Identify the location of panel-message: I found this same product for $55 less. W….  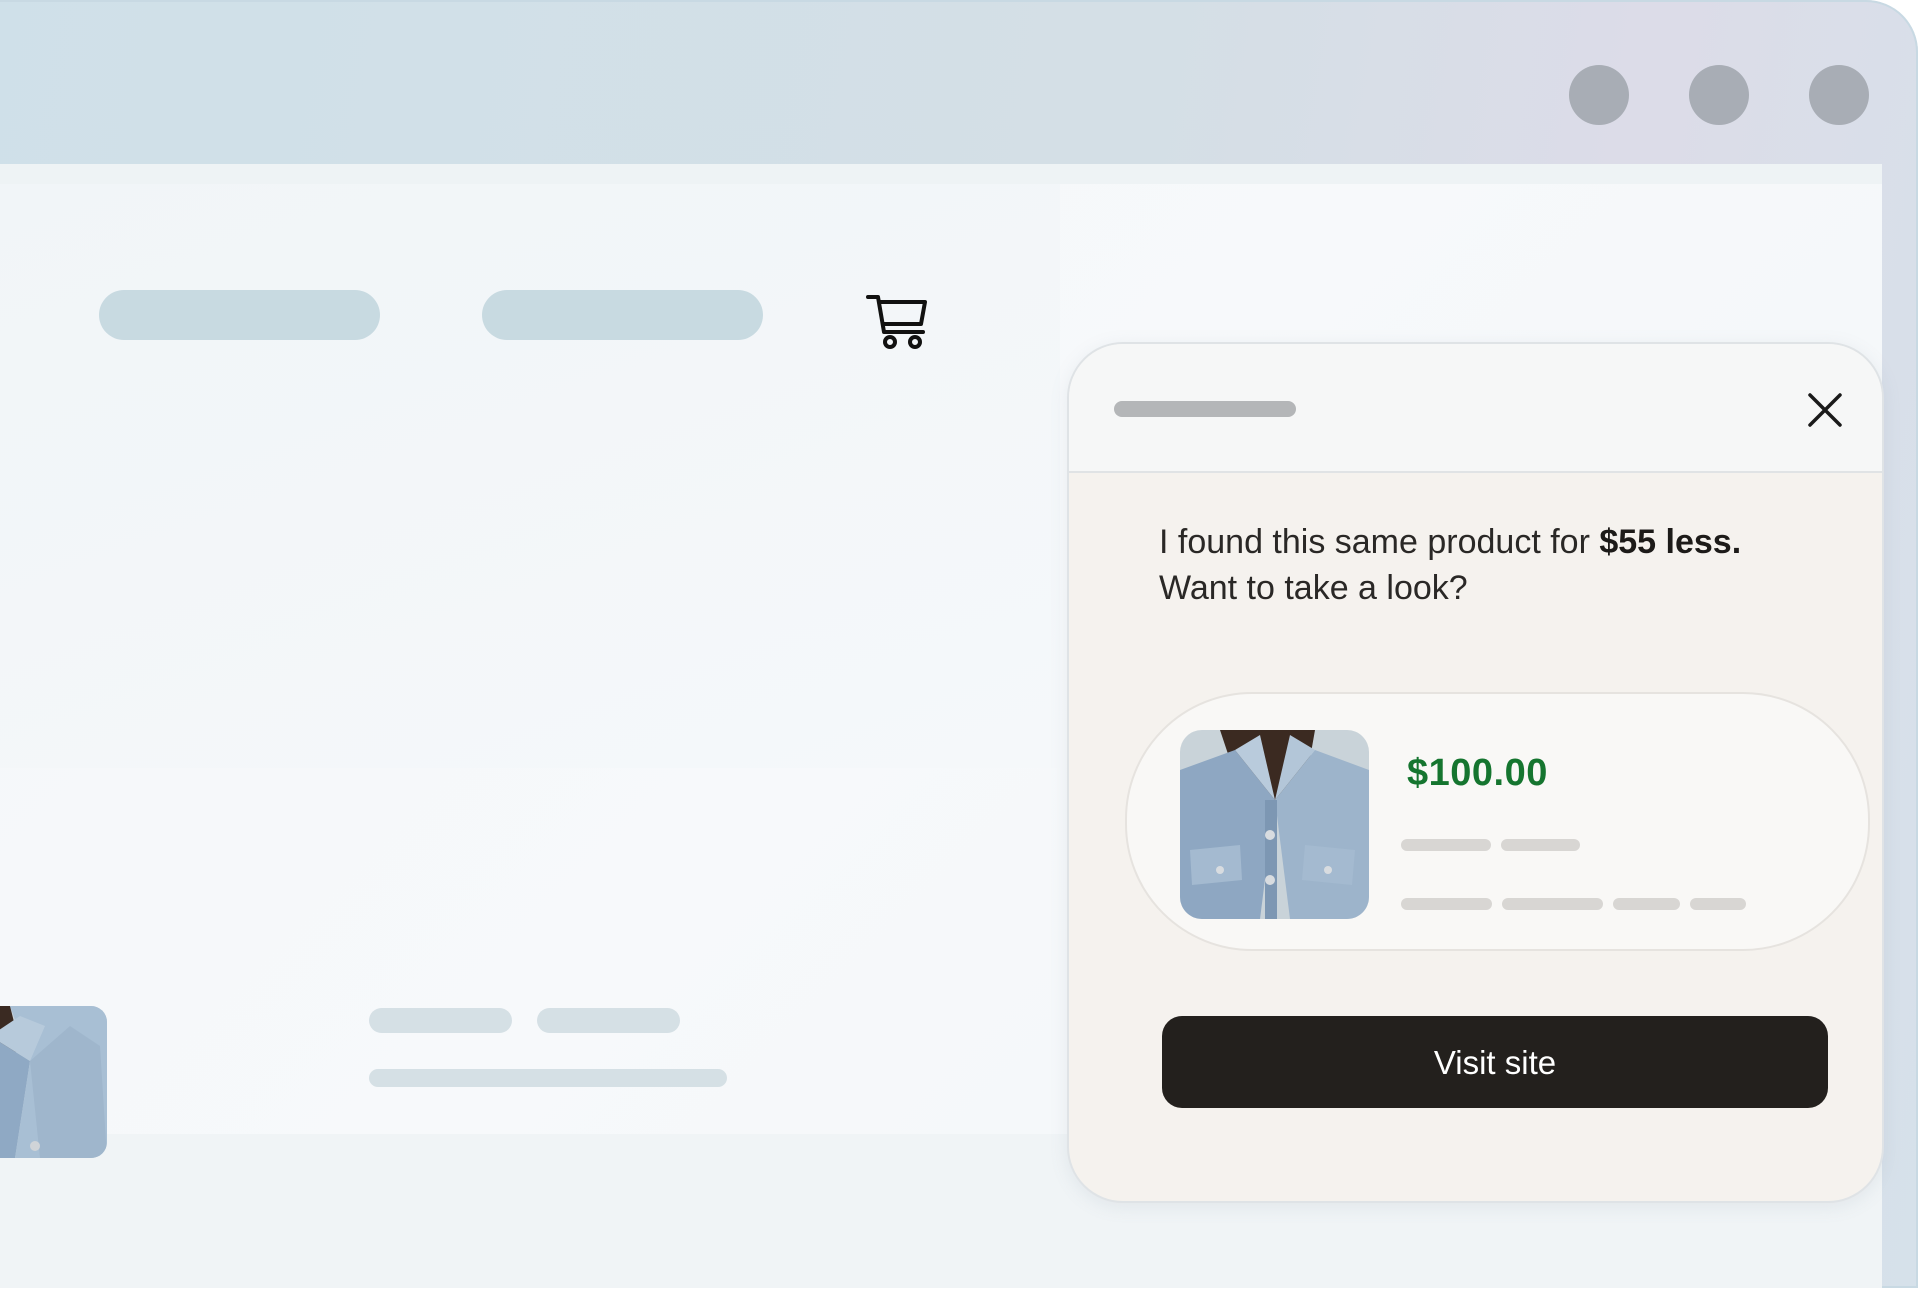
(1499, 565).